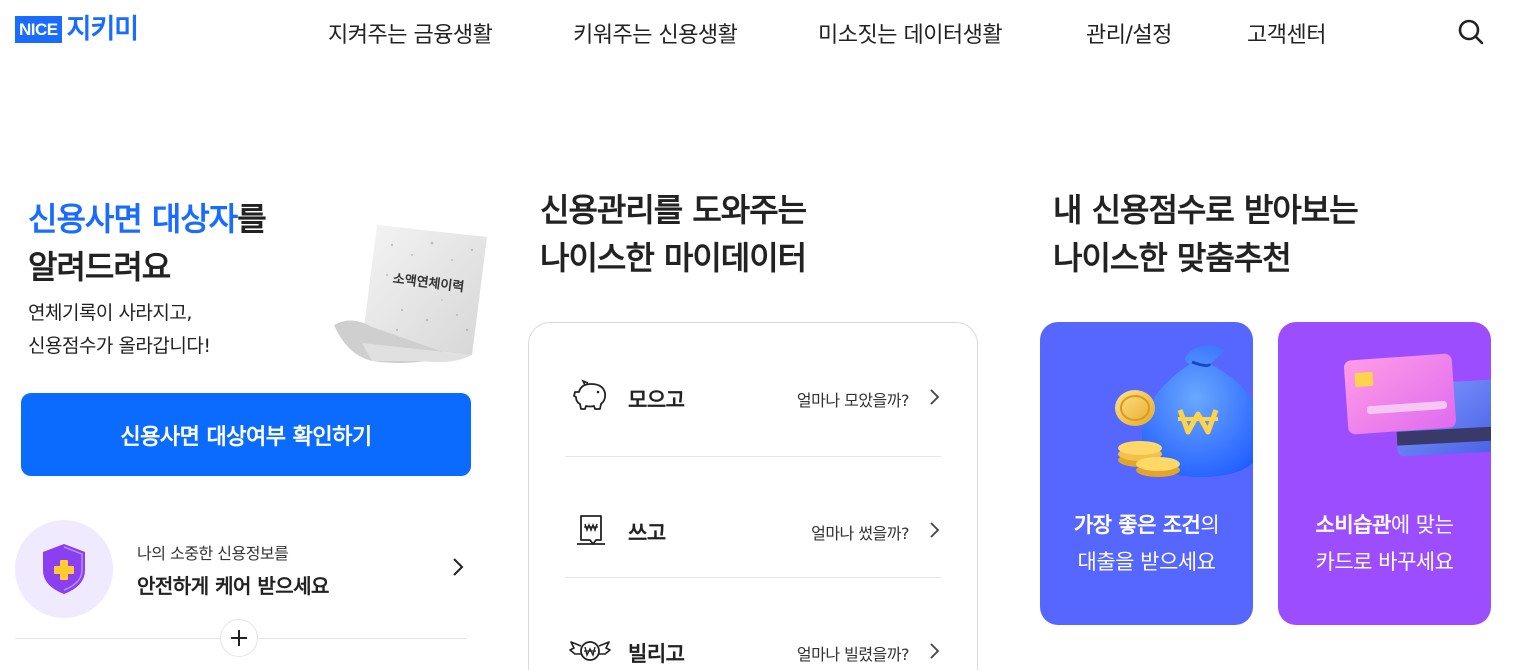  What do you see at coordinates (410, 294) in the screenshot?
I see `receipt-illustration: 소액연체이력` at bounding box center [410, 294].